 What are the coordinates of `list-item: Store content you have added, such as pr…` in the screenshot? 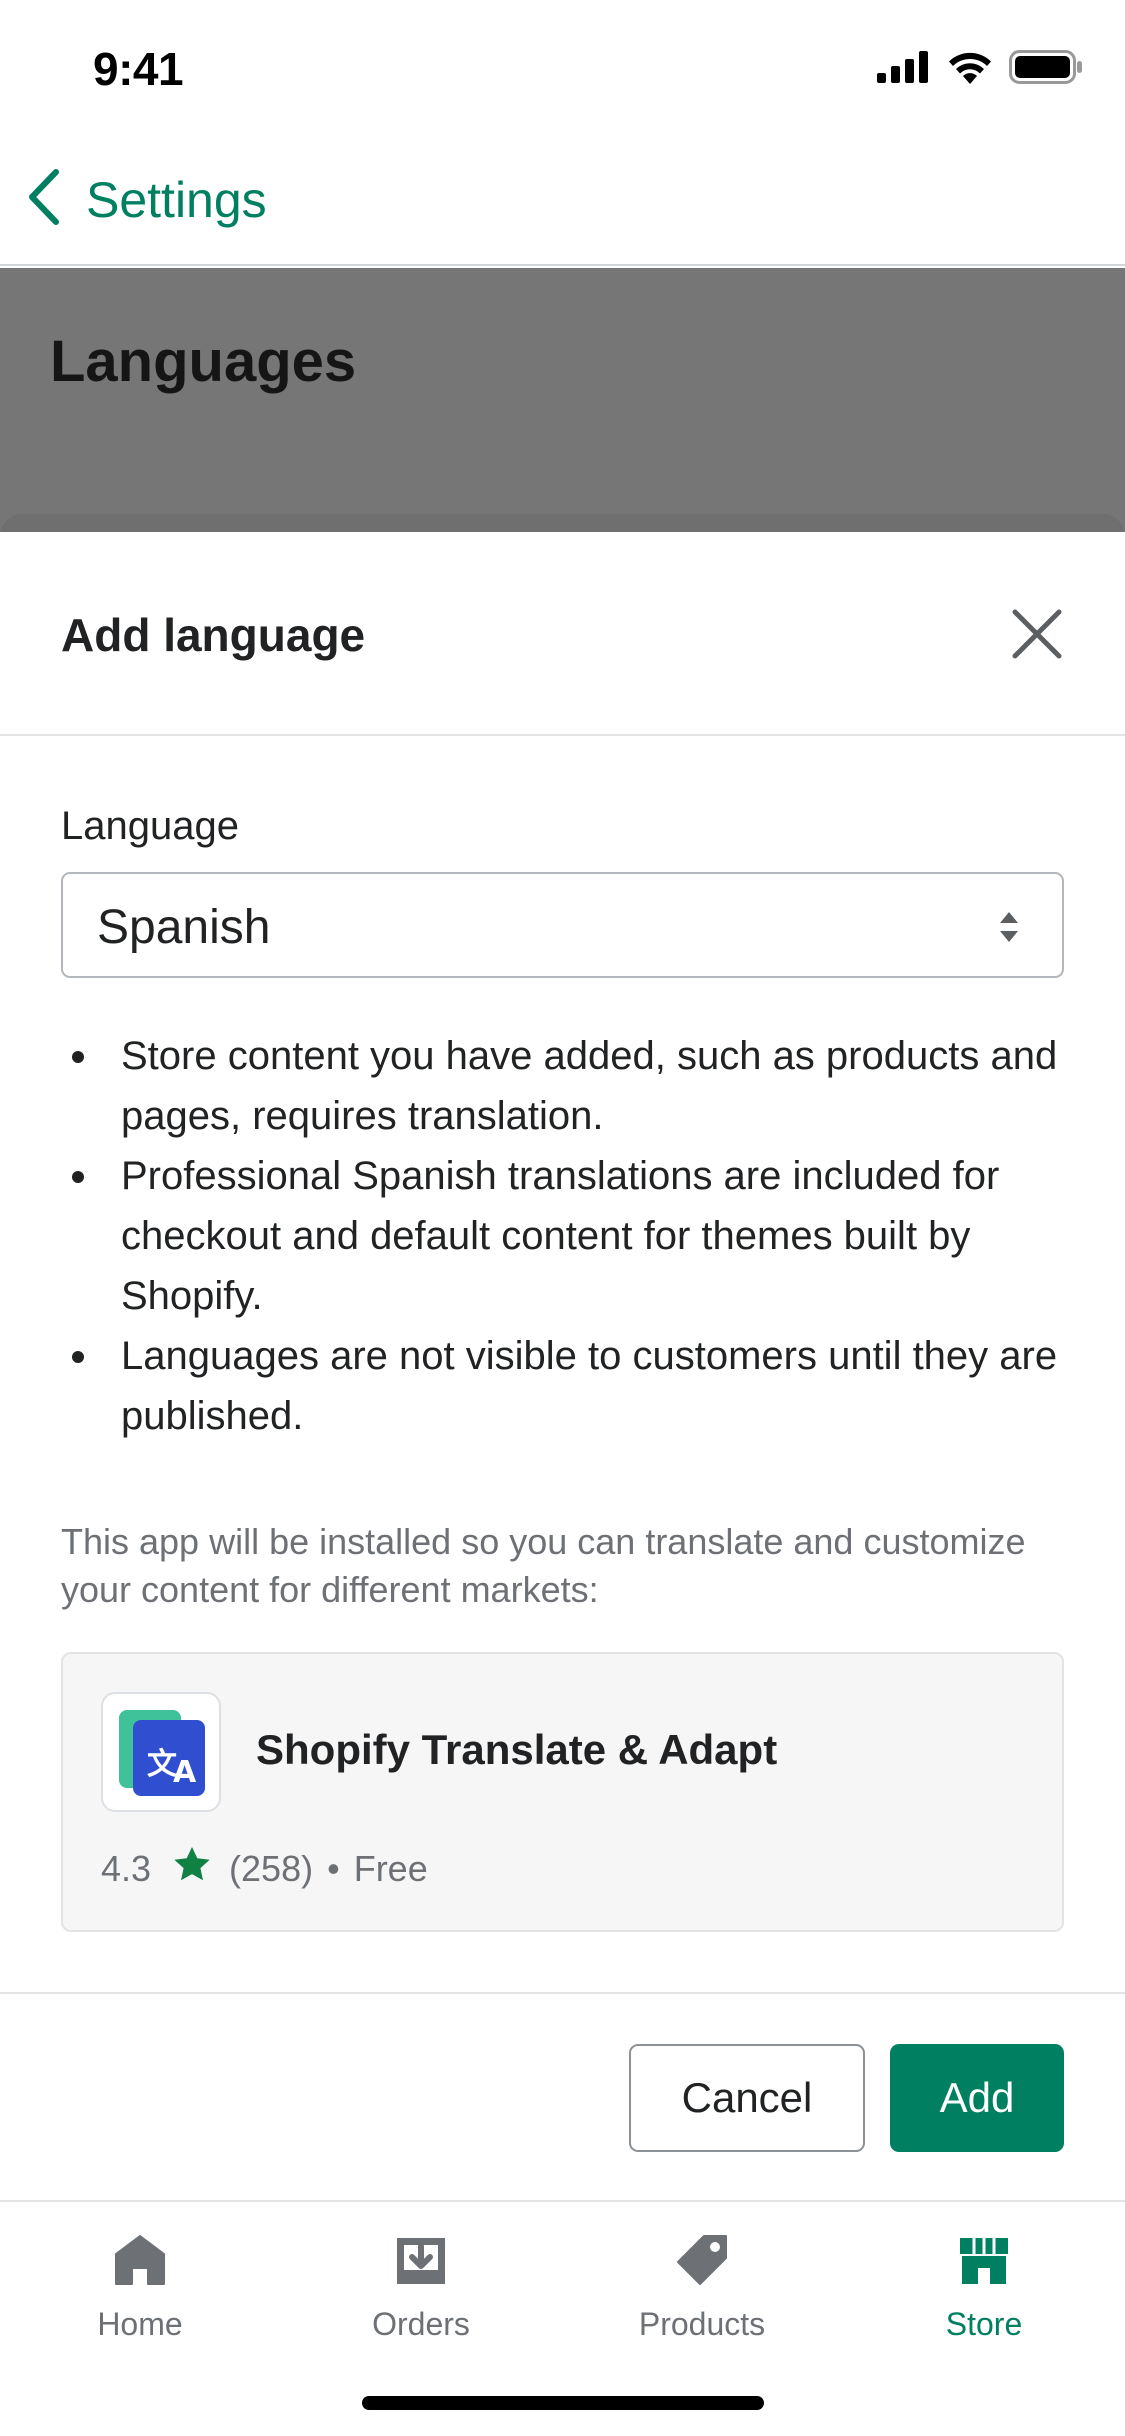 It's located at (566, 1086).